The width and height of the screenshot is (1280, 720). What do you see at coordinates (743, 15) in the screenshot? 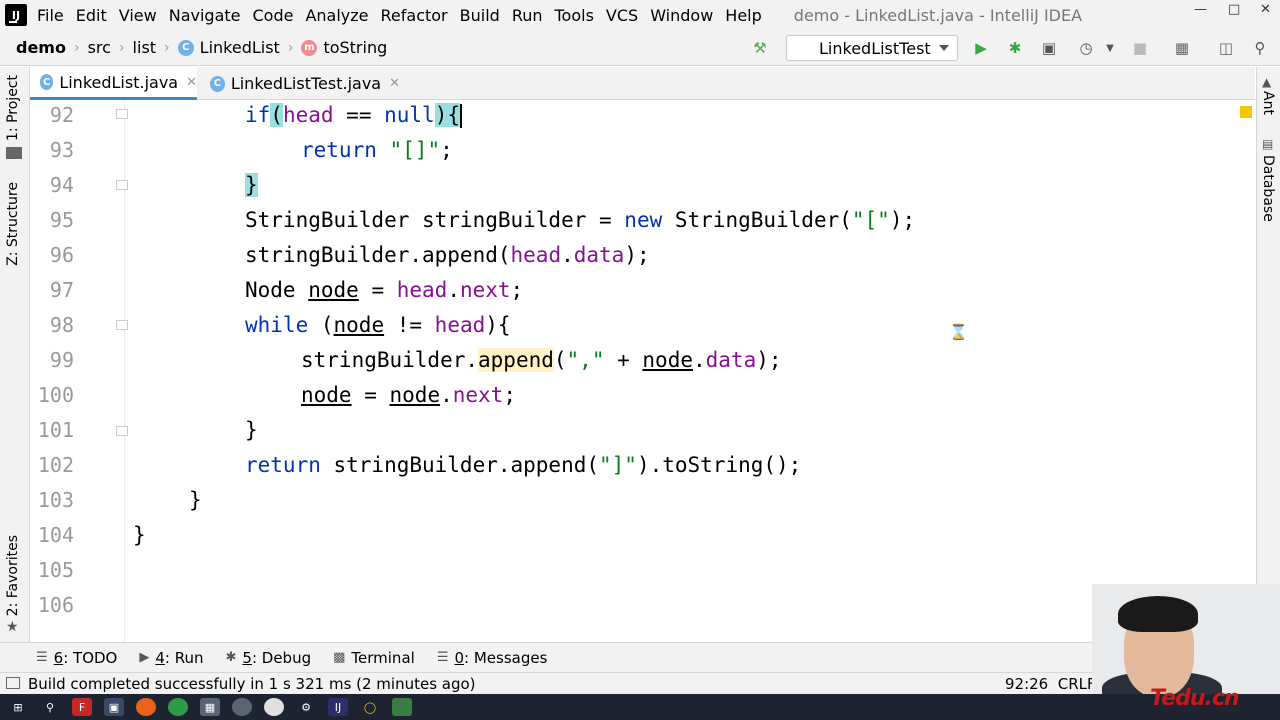
I see `menu-help: Help` at bounding box center [743, 15].